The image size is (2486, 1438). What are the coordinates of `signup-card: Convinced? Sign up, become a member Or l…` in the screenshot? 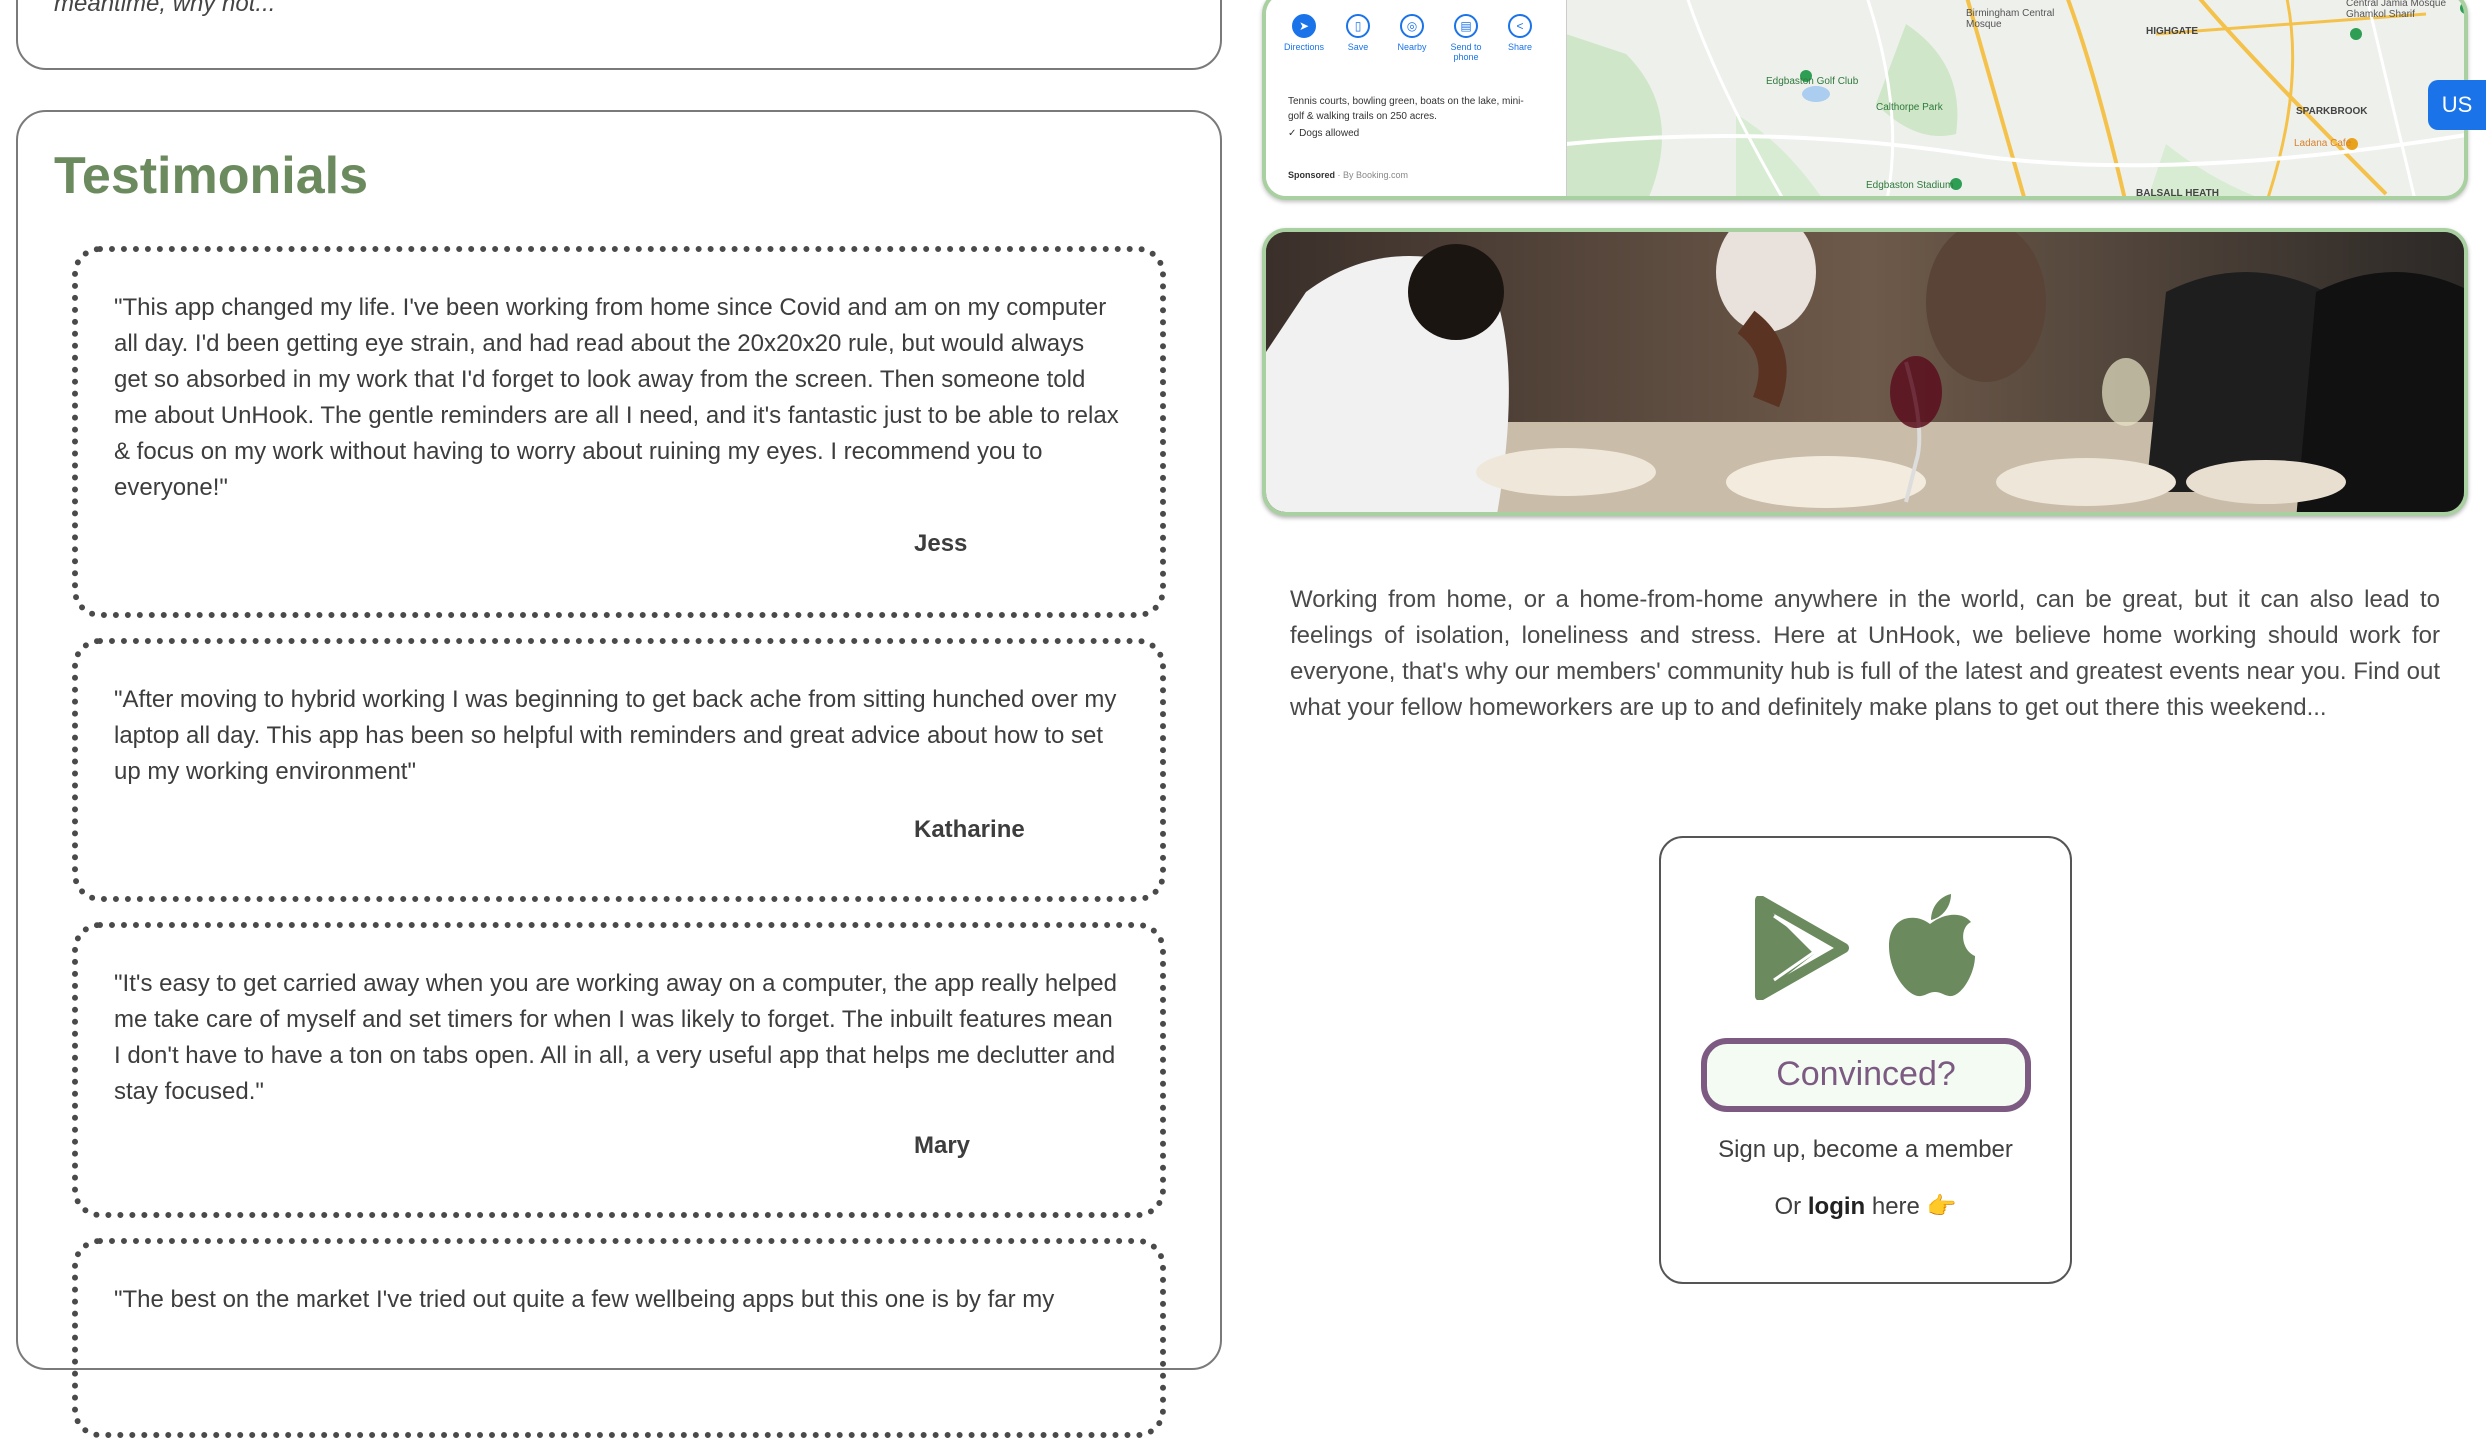 It's located at (1865, 1060).